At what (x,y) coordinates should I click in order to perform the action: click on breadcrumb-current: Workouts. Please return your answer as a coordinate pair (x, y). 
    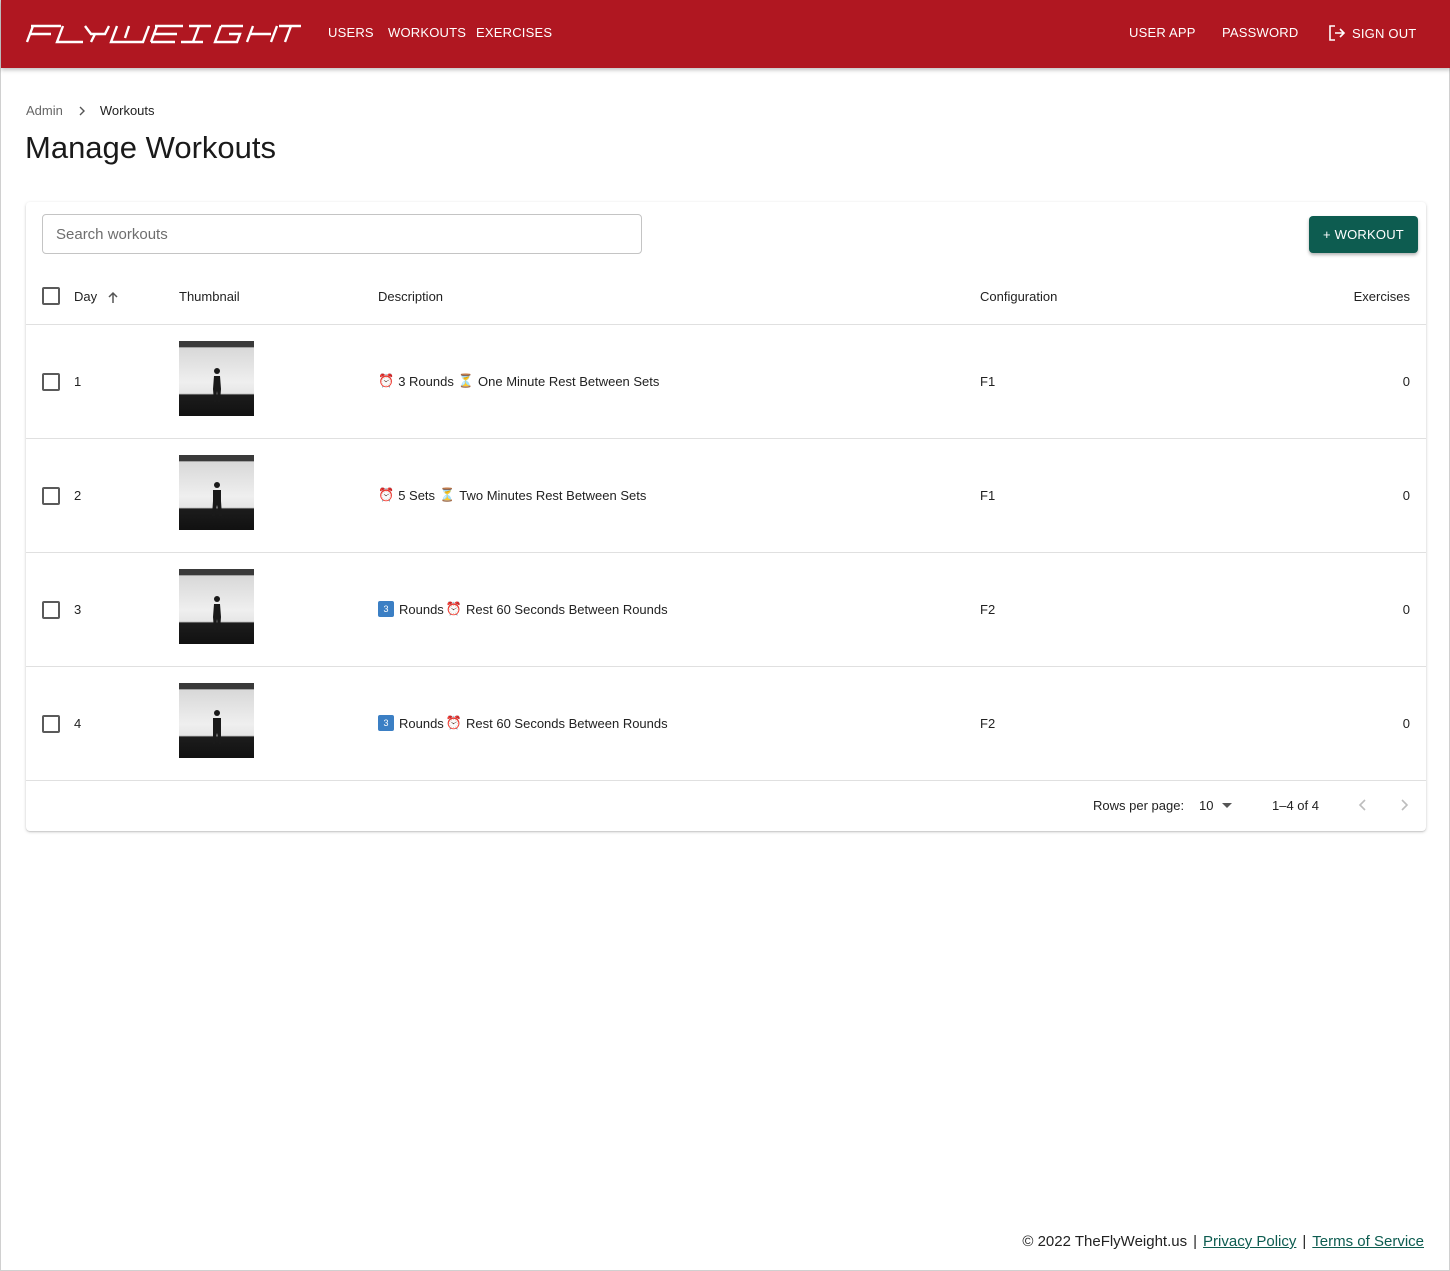
    Looking at the image, I should click on (127, 110).